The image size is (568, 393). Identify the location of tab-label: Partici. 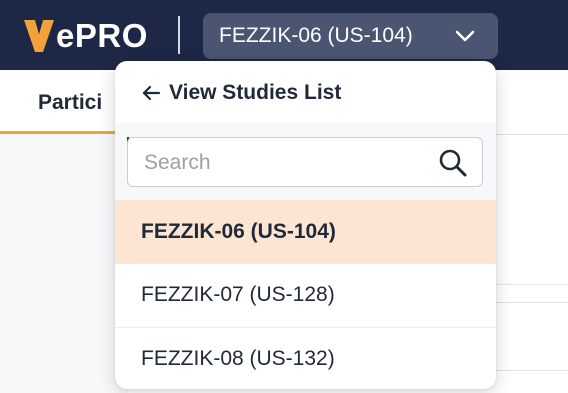
(70, 102).